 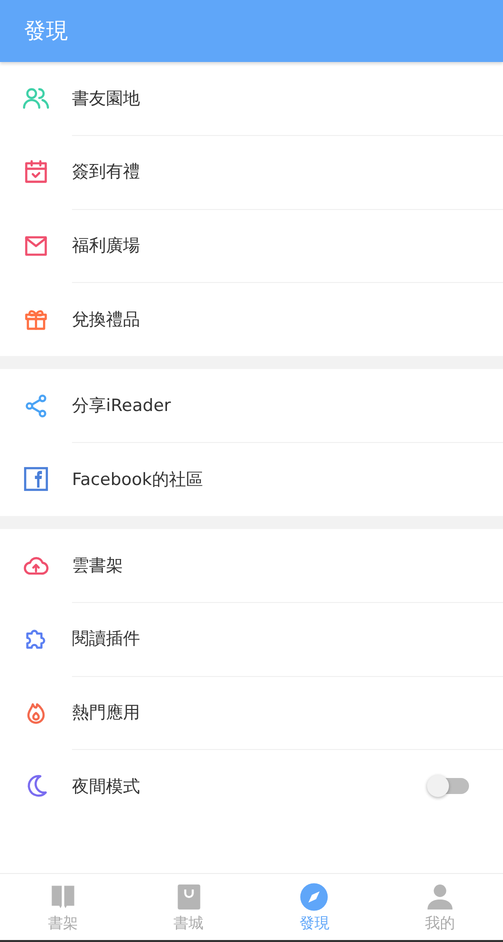 I want to click on facebook-icon, so click(x=36, y=479).